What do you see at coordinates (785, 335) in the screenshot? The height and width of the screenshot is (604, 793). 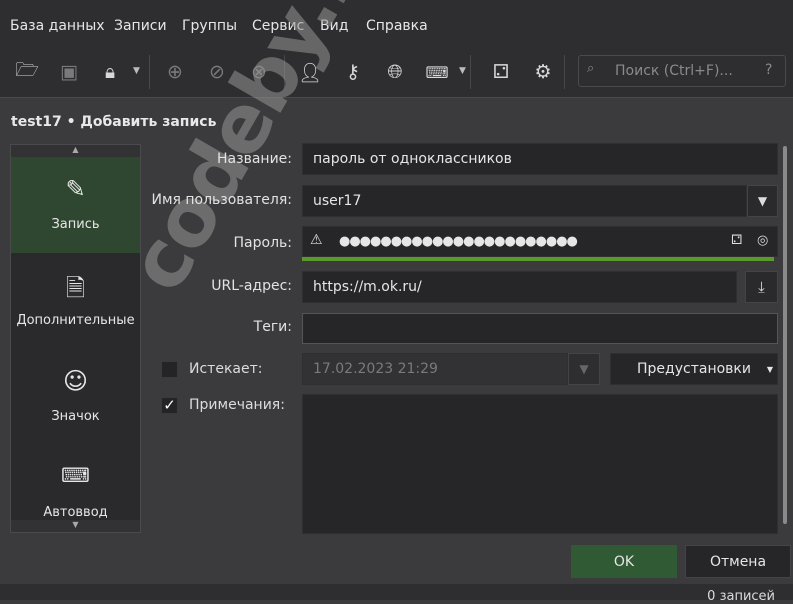 I see `scrollbar` at bounding box center [785, 335].